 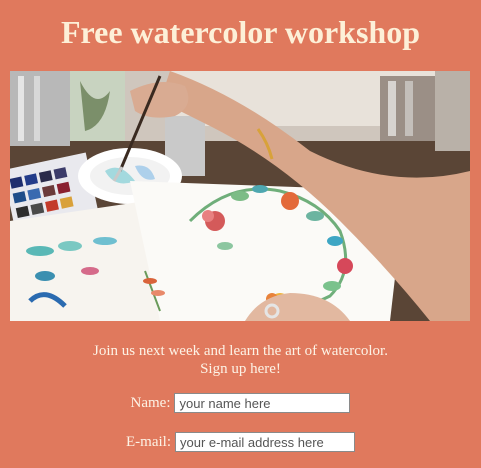 I want to click on name-row: Name:, so click(x=240, y=403).